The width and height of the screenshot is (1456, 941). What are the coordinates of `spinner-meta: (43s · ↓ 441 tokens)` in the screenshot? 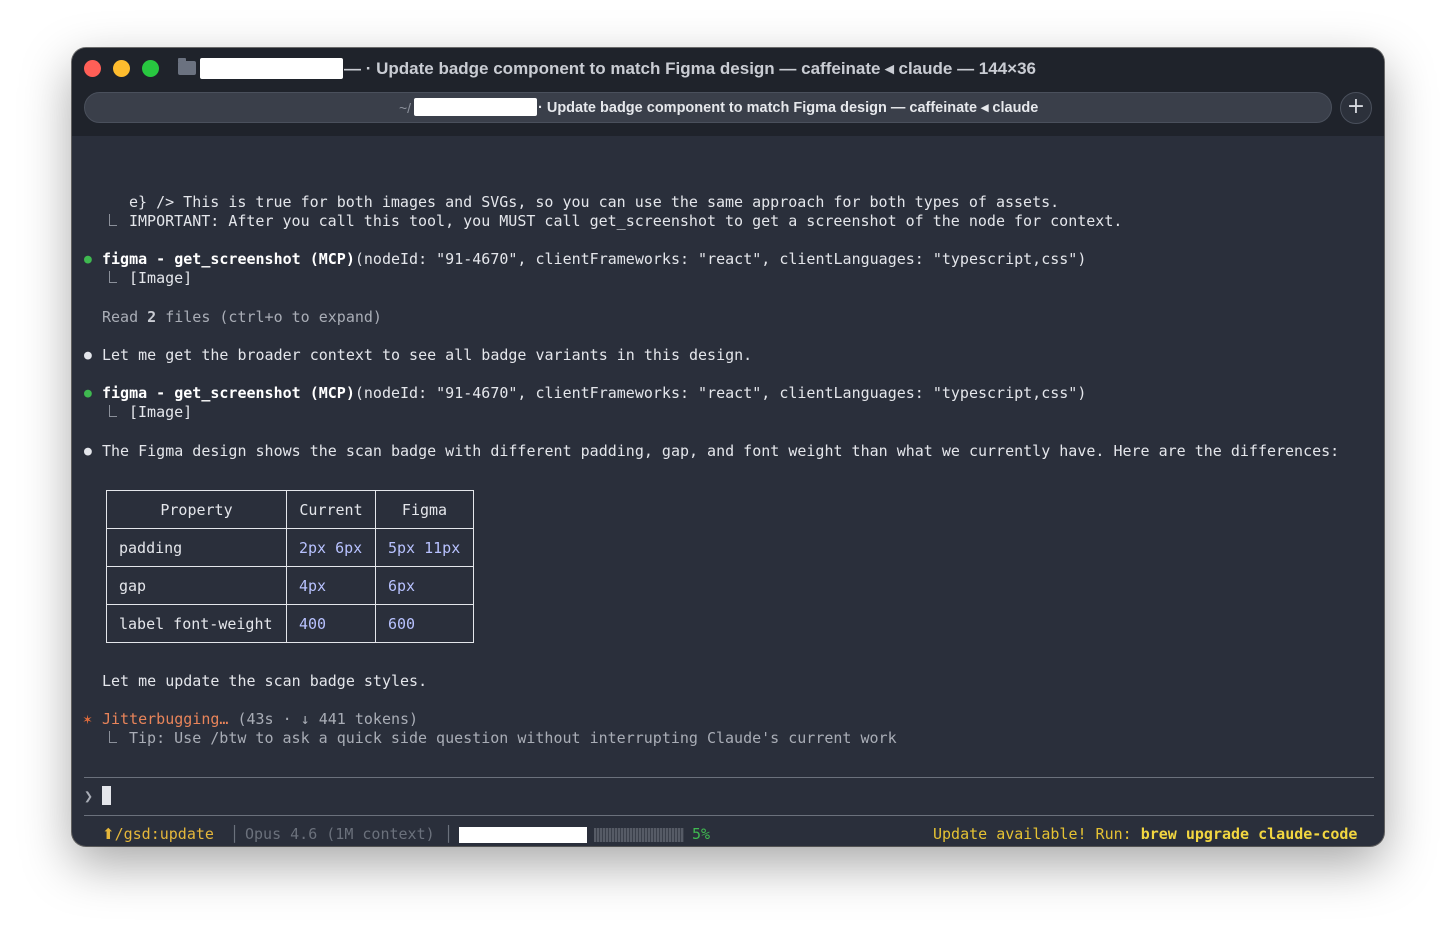 It's located at (323, 719).